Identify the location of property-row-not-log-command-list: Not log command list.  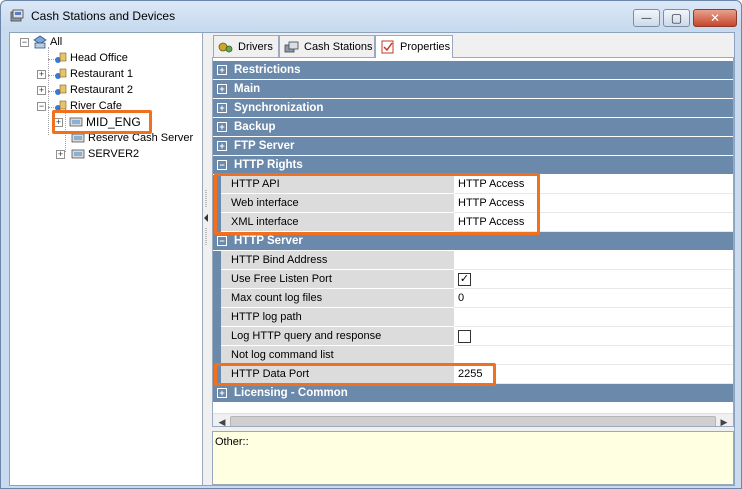
(473, 355).